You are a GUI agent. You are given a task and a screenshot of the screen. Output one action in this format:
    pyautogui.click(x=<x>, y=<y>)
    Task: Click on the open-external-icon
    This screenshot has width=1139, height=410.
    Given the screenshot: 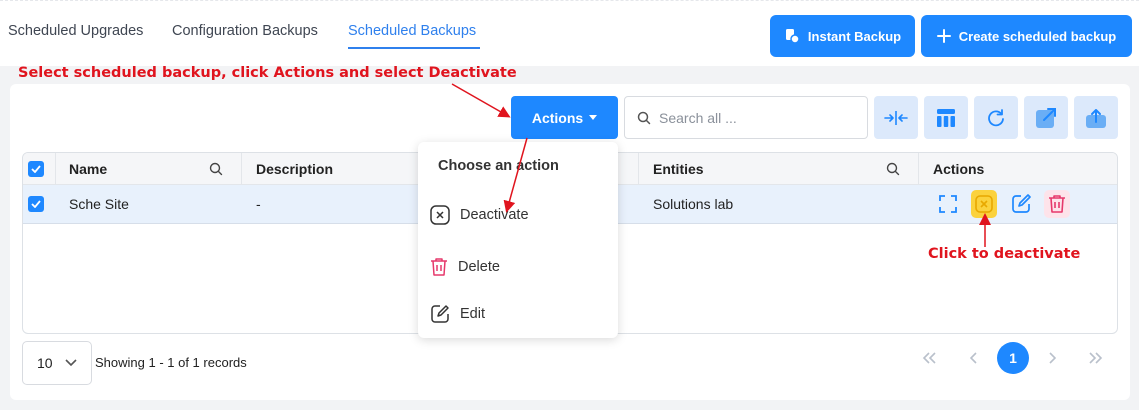 What is the action you would take?
    pyautogui.click(x=1046, y=117)
    